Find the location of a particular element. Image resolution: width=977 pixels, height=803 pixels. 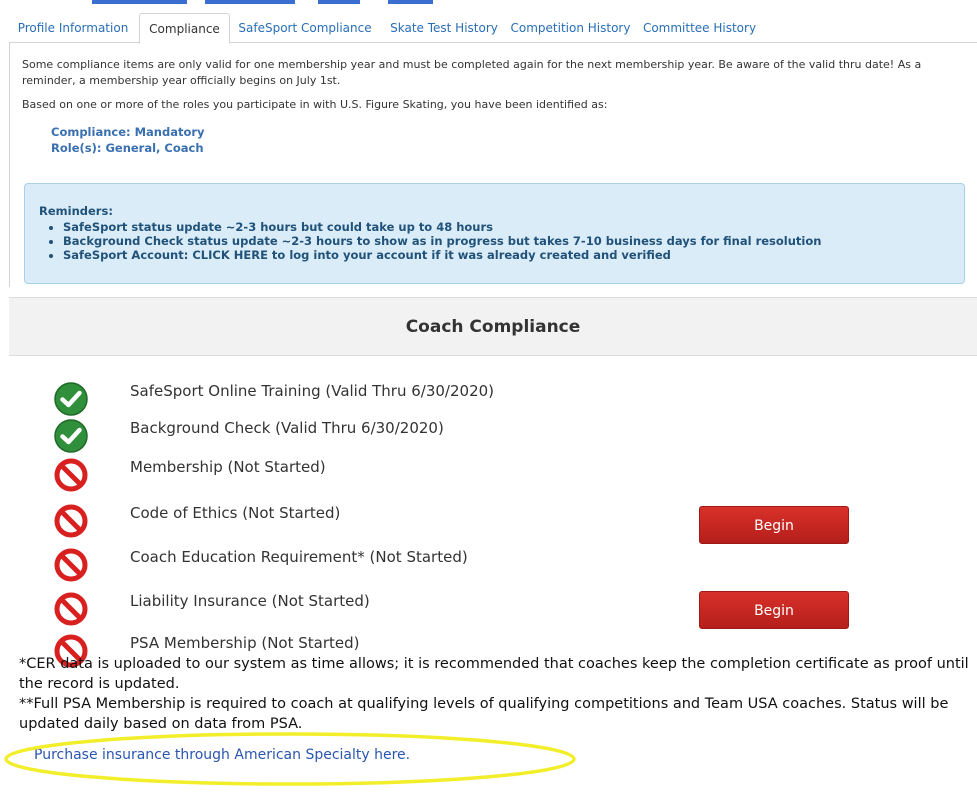

code-of-ethics-begin-button: Begin is located at coordinates (774, 525).